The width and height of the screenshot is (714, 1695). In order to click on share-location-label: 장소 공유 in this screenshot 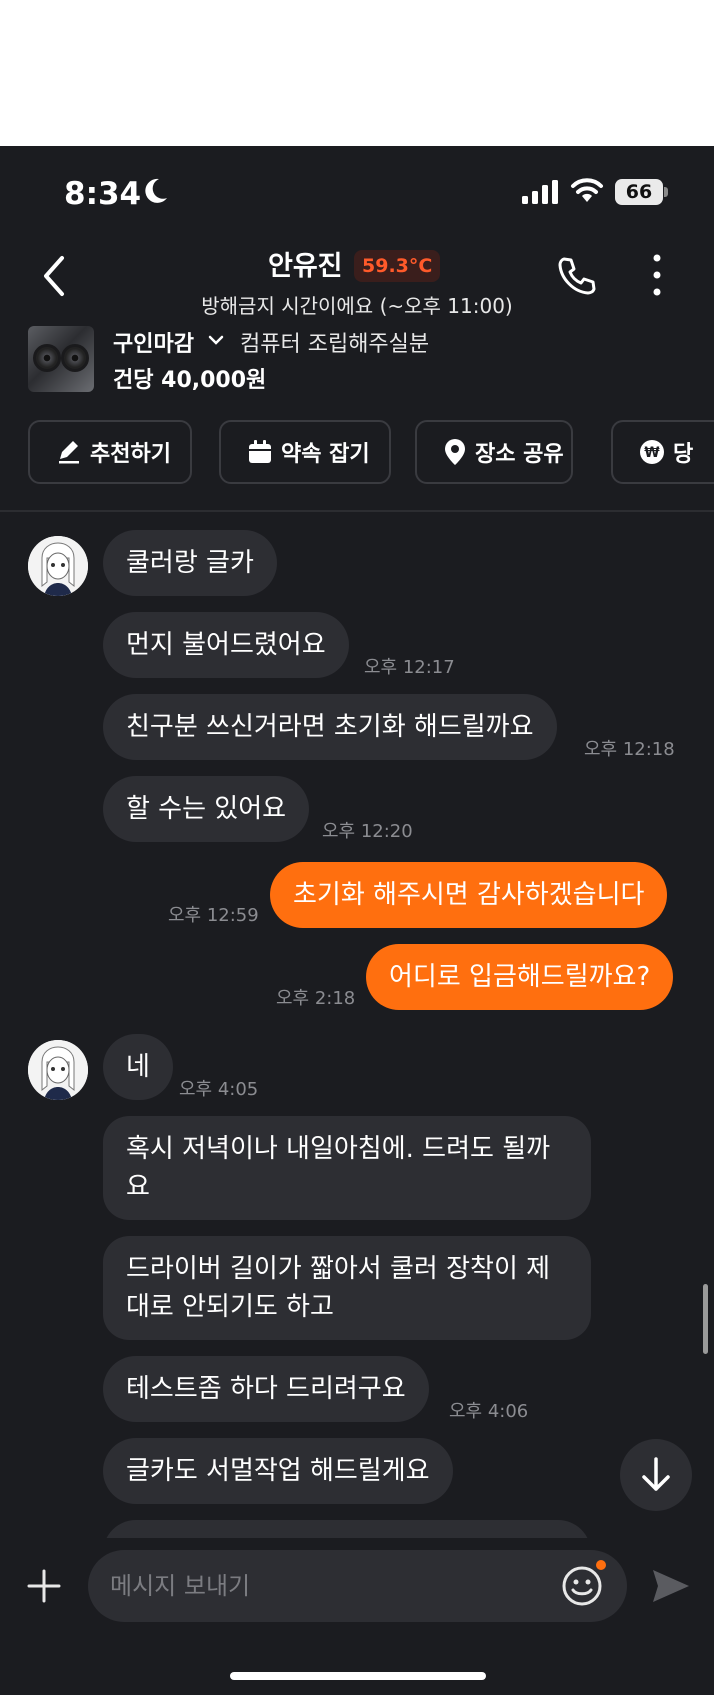, I will do `click(519, 454)`.